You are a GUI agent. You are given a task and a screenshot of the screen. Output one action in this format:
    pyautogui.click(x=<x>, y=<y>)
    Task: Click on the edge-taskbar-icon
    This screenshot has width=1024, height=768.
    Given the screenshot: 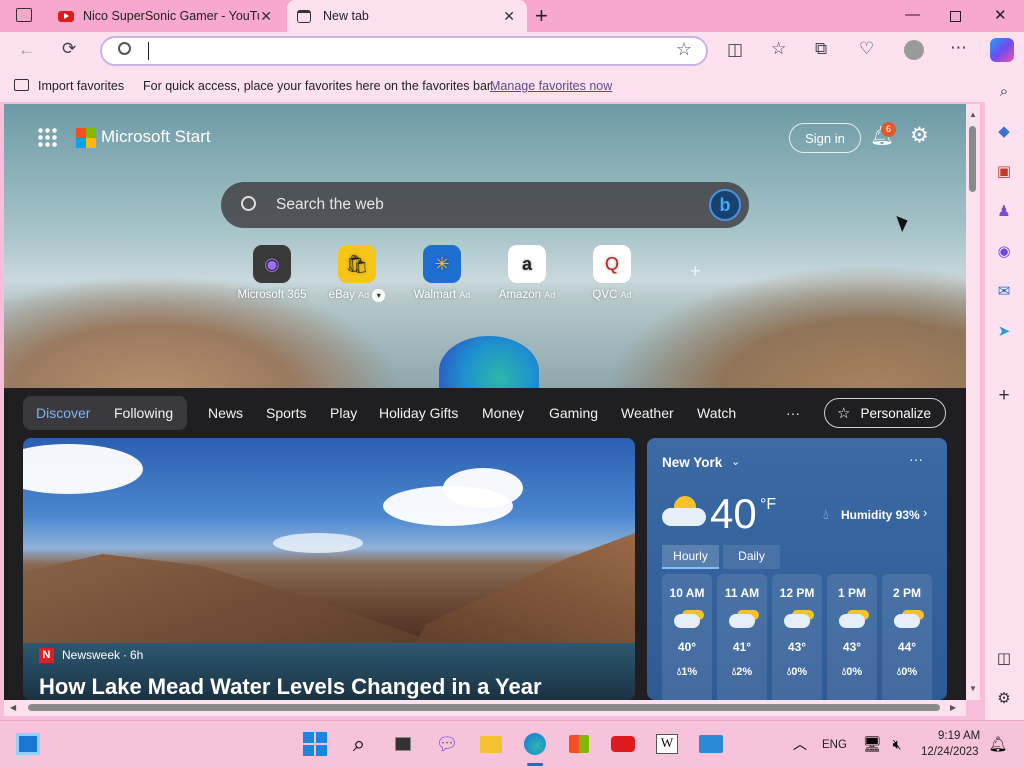 What is the action you would take?
    pyautogui.click(x=535, y=744)
    